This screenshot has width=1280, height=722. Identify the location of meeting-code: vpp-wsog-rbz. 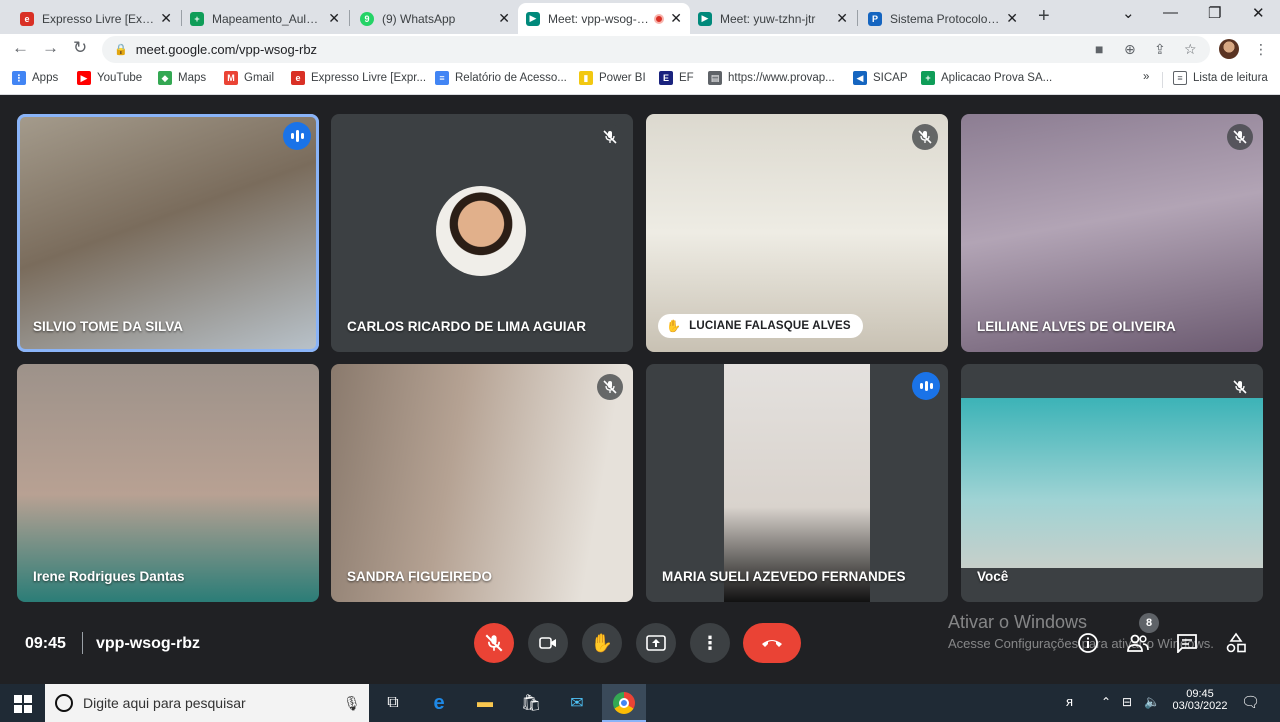
(148, 643).